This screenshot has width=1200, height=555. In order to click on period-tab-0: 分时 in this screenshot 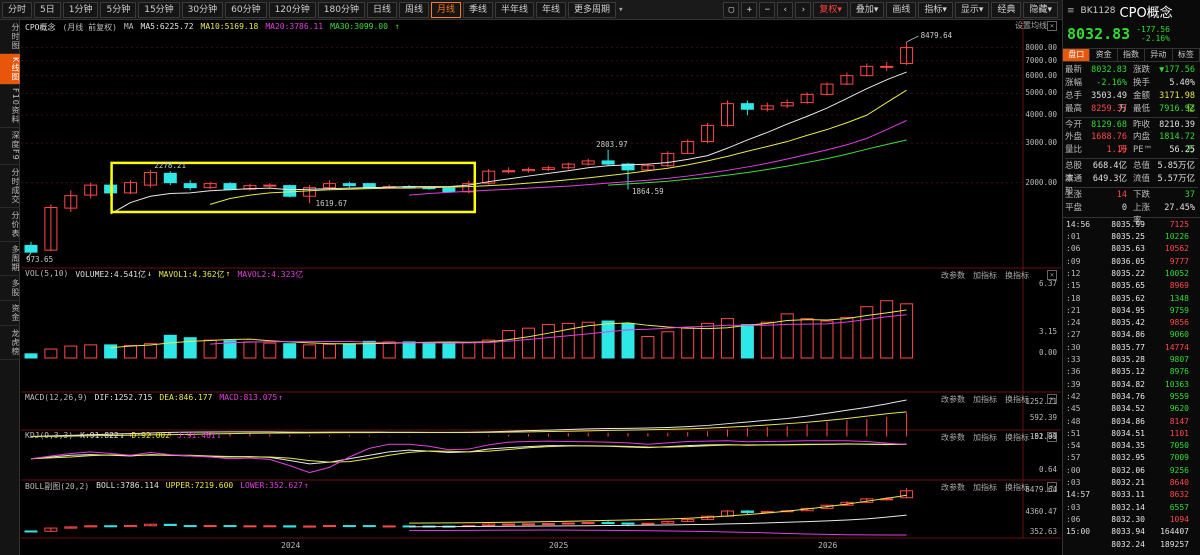, I will do `click(17, 9)`.